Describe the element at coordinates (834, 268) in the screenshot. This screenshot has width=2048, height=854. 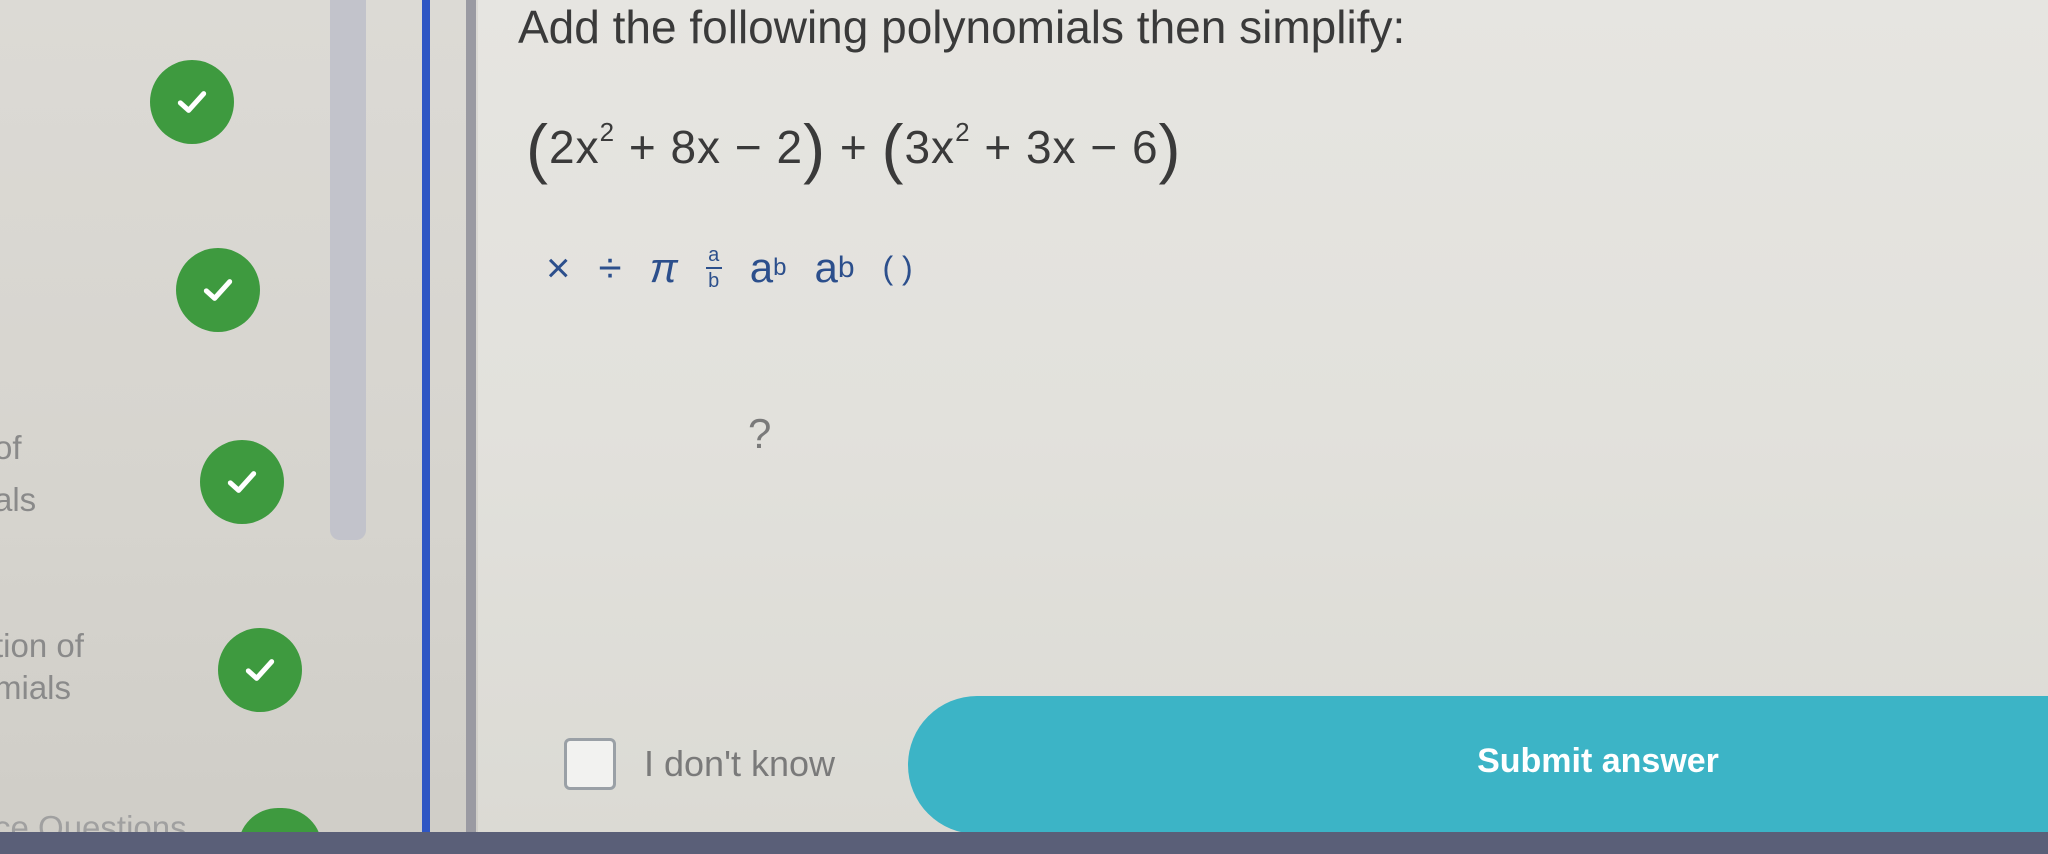
I see `subscript-button: ab` at that location.